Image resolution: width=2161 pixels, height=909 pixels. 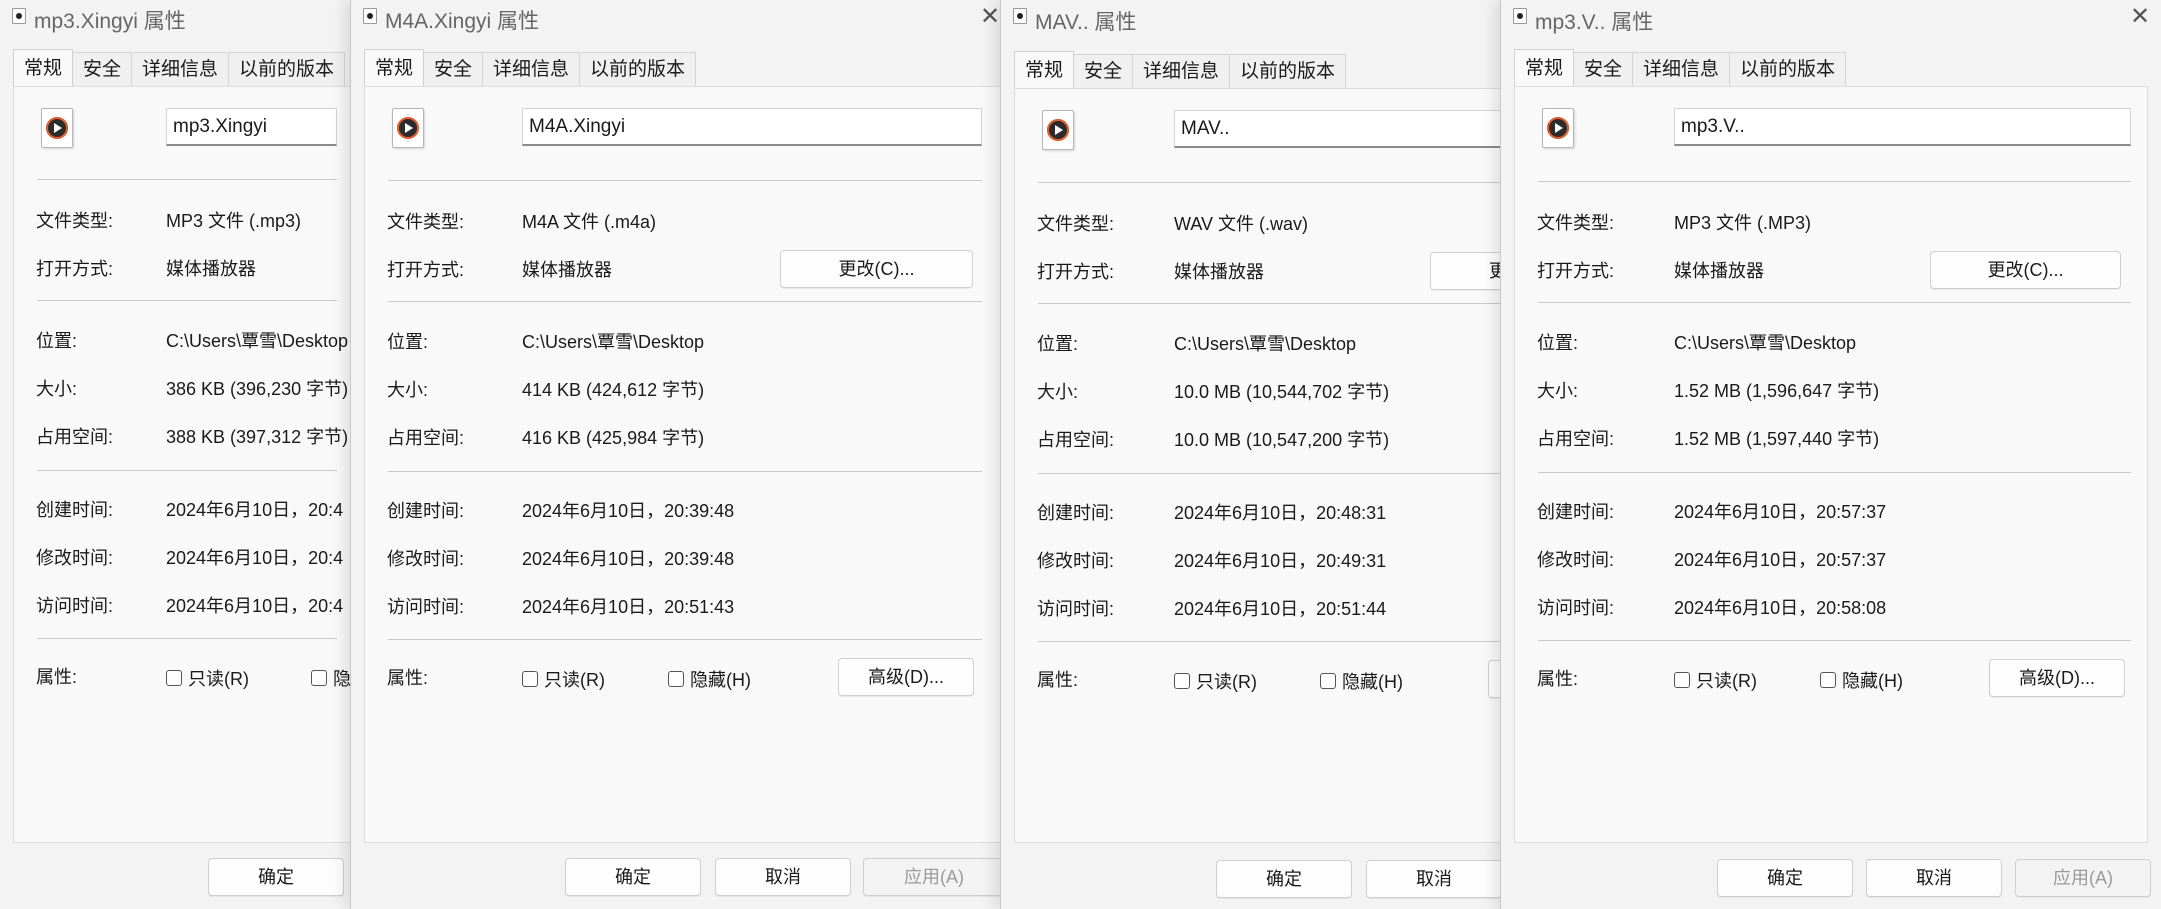 What do you see at coordinates (1058, 392) in the screenshot?
I see `size-label: 大小:` at bounding box center [1058, 392].